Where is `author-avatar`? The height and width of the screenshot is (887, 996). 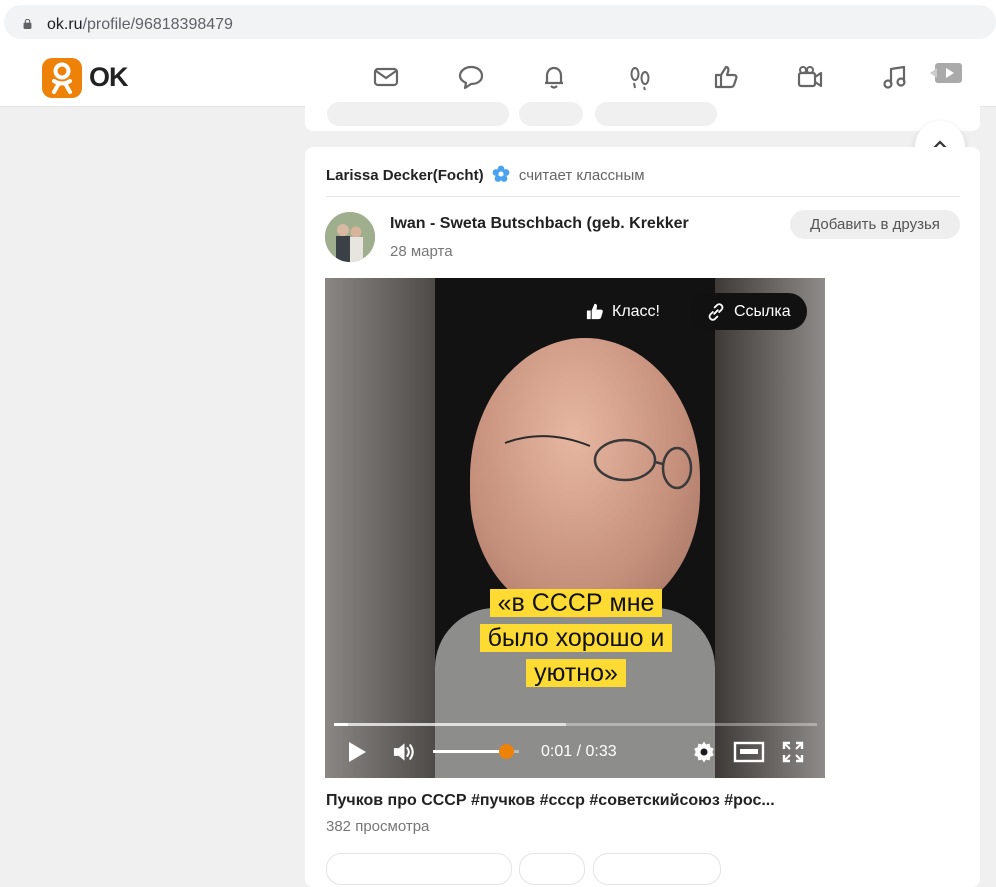 author-avatar is located at coordinates (350, 237).